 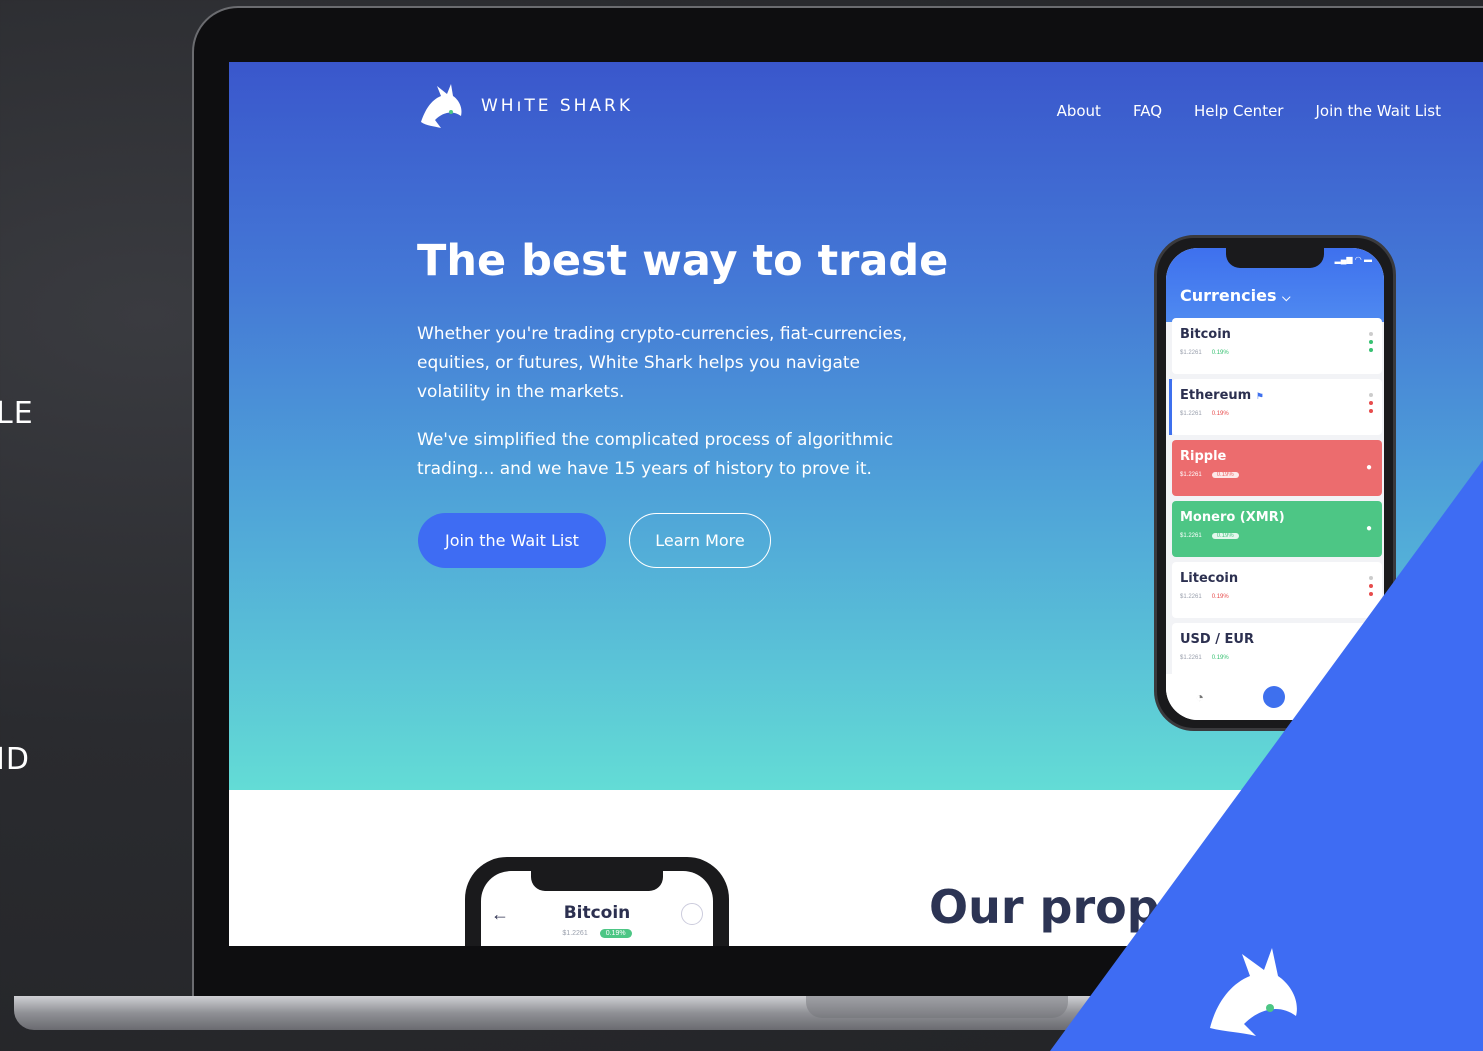 I want to click on phone-notch, so click(x=1275, y=258).